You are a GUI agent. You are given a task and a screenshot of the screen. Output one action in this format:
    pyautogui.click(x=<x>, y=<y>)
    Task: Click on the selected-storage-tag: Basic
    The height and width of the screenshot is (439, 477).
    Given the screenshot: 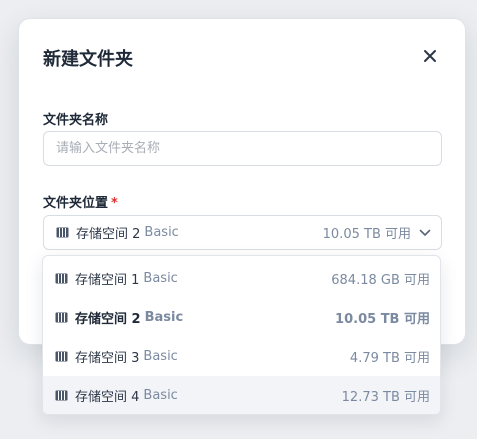 What is the action you would take?
    pyautogui.click(x=161, y=232)
    